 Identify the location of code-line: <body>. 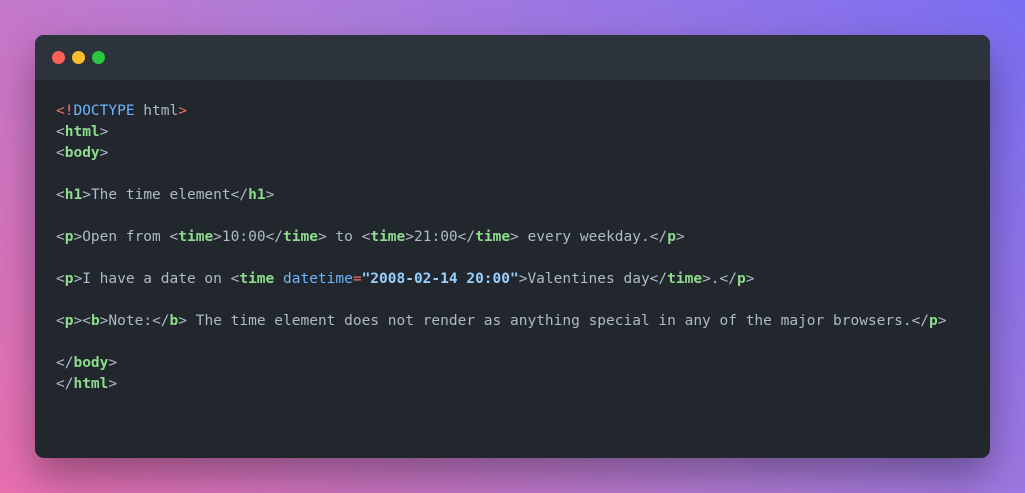
(501, 153).